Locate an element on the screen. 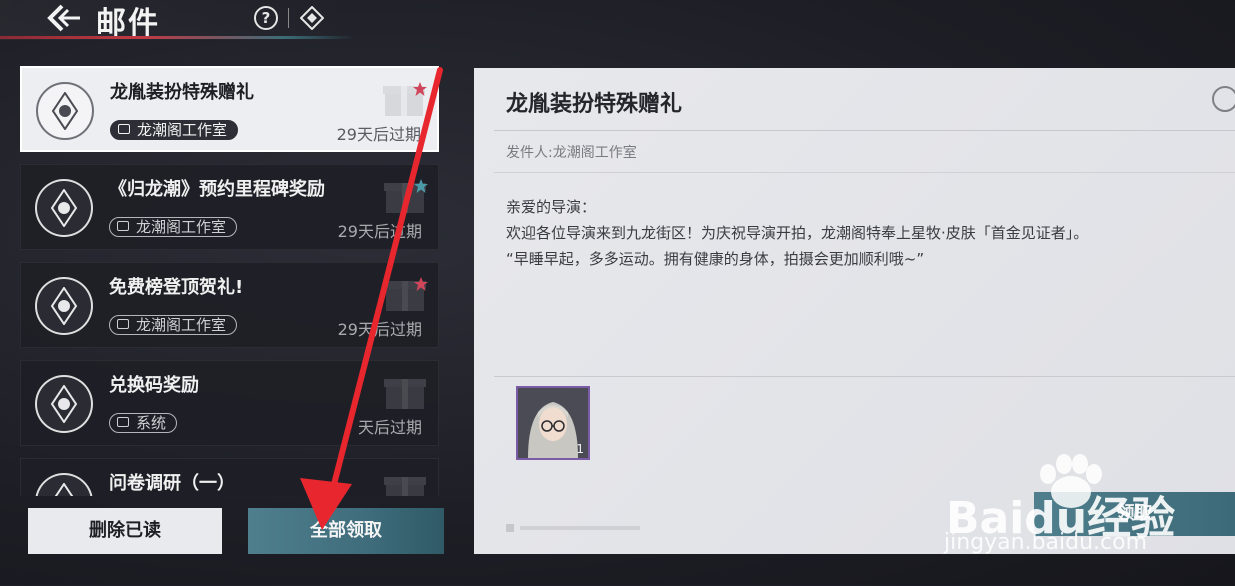 The height and width of the screenshot is (586, 1235). help-icon: ? is located at coordinates (266, 18).